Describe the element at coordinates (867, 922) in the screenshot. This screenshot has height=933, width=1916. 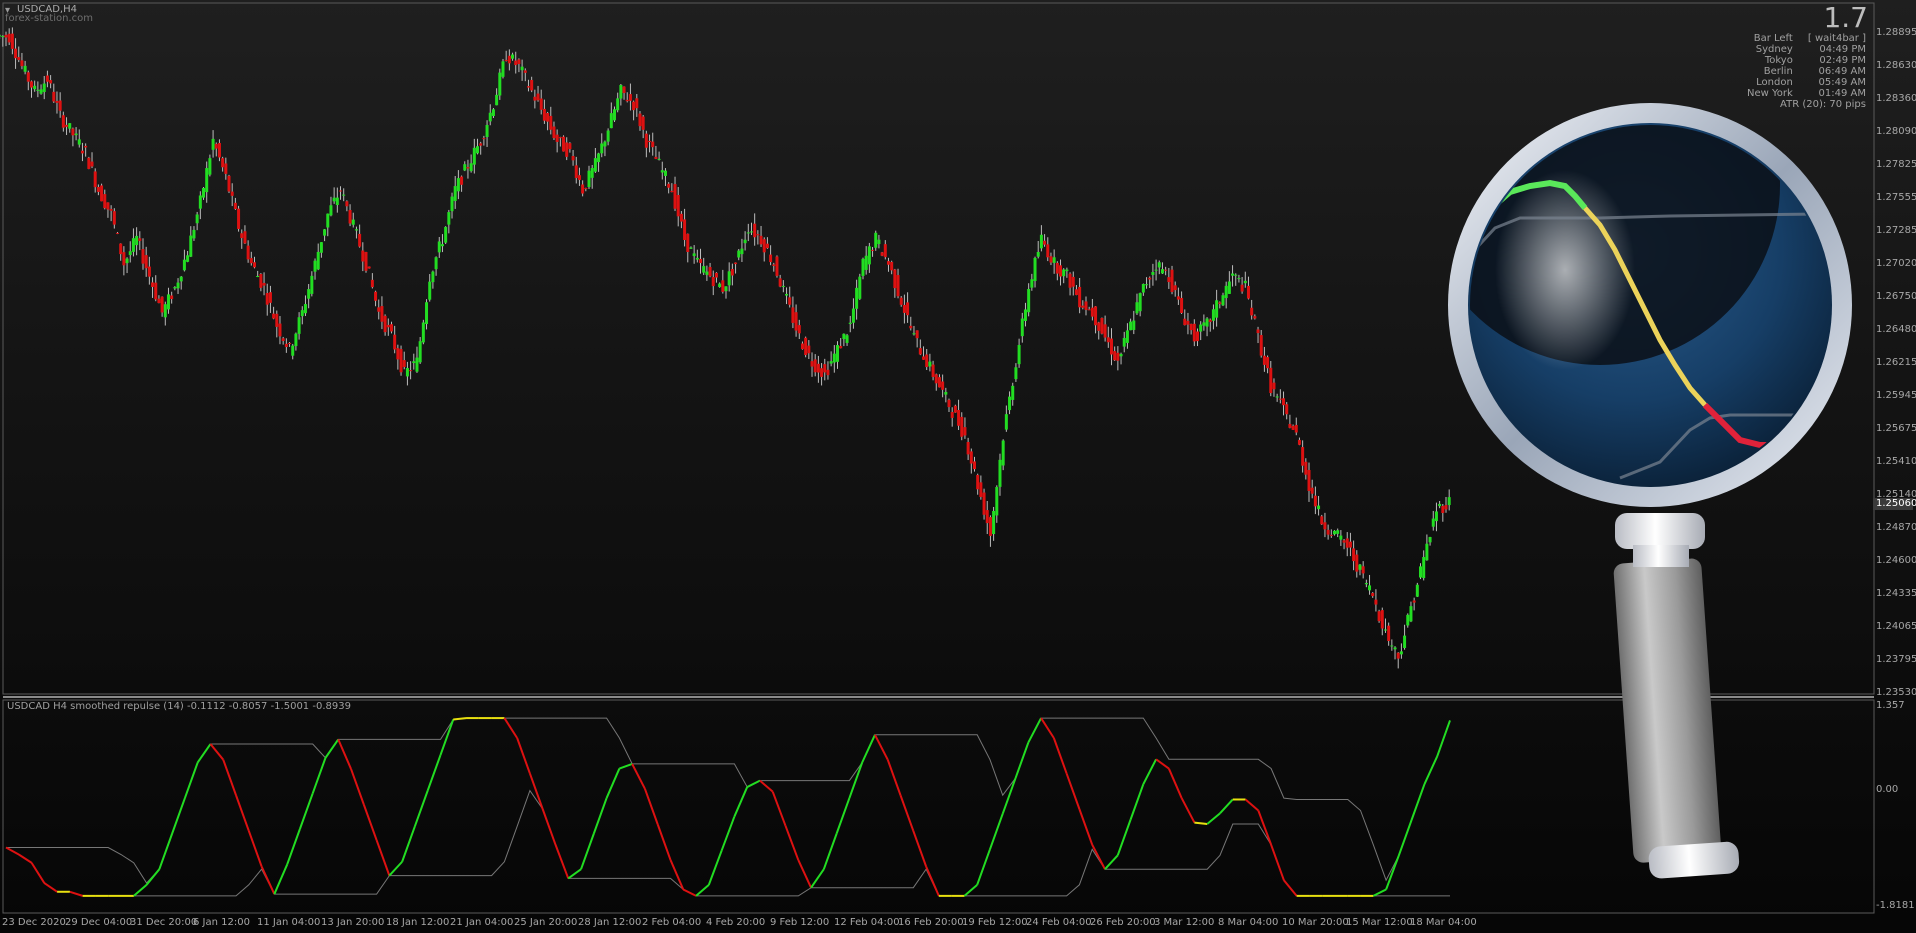
I see `time-tick: 12 Feb 04:00` at that location.